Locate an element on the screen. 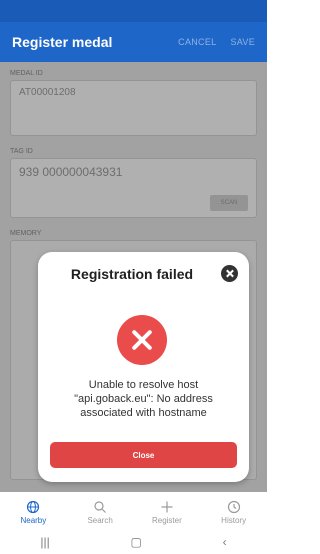 The height and width of the screenshot is (554, 320). nav-item-register: Register is located at coordinates (166, 512).